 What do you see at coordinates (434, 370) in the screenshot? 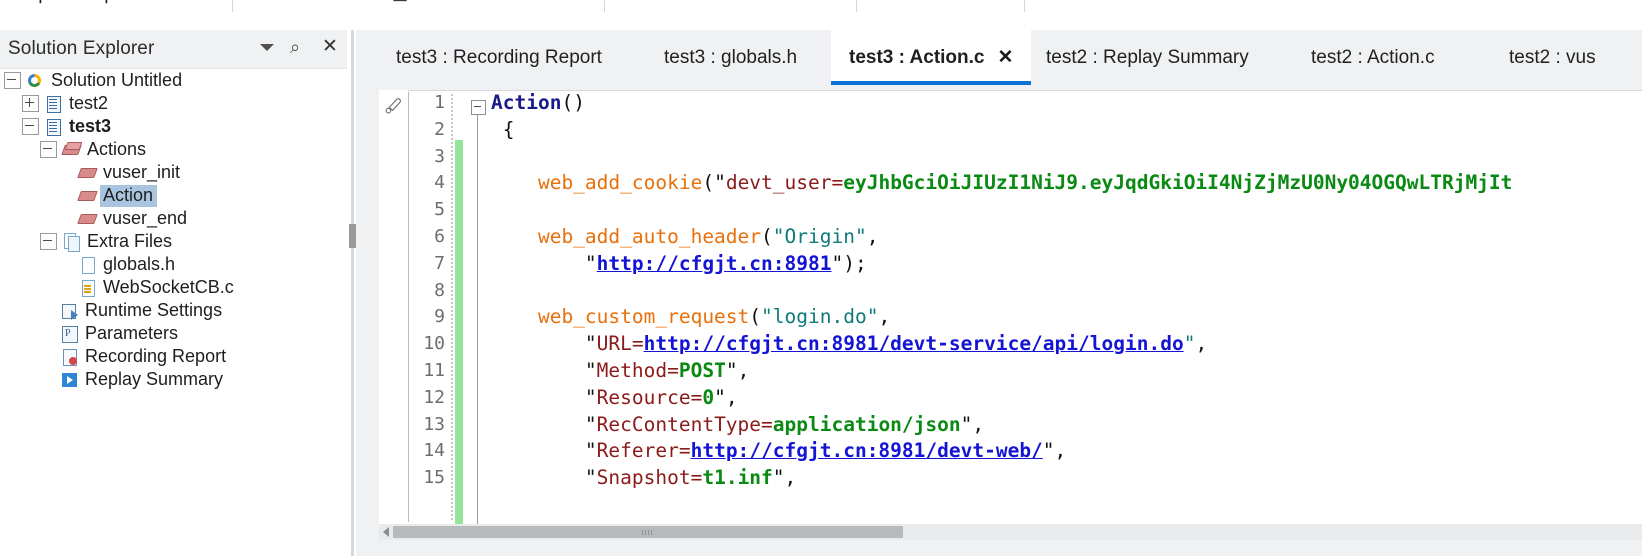
I see `line-number: 11` at bounding box center [434, 370].